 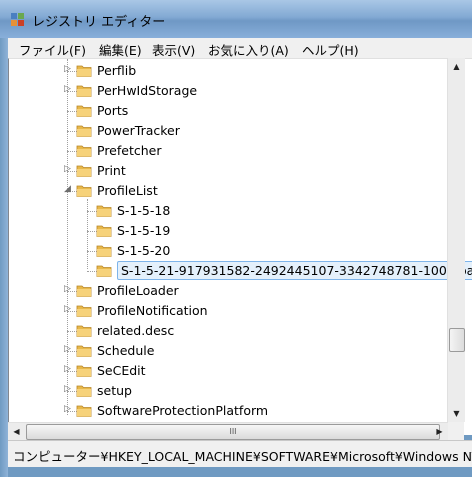 What do you see at coordinates (248, 49) in the screenshot?
I see `menu-favorites: お気に入り(A)` at bounding box center [248, 49].